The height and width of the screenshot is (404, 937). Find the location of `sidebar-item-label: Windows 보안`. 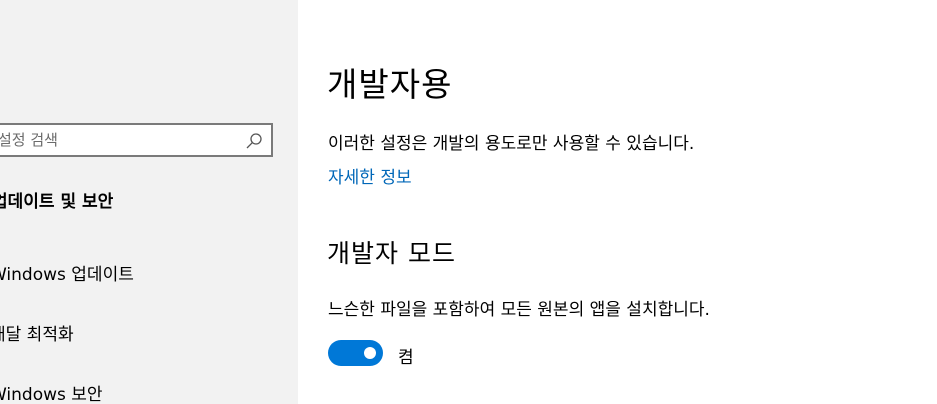

sidebar-item-label: Windows 보안 is located at coordinates (51, 394).